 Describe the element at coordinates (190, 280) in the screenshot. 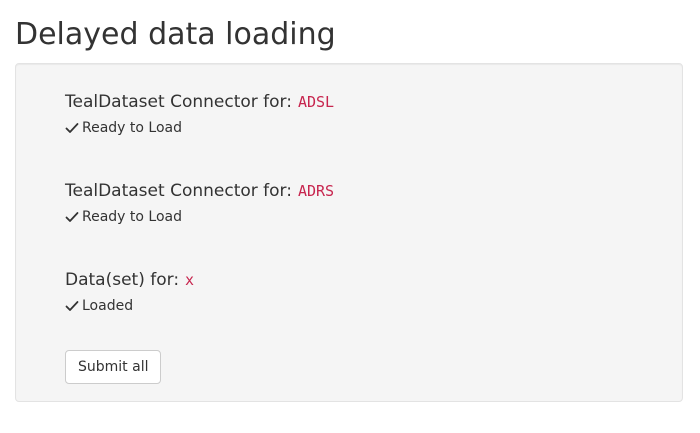

I see `dataset-code: x` at that location.